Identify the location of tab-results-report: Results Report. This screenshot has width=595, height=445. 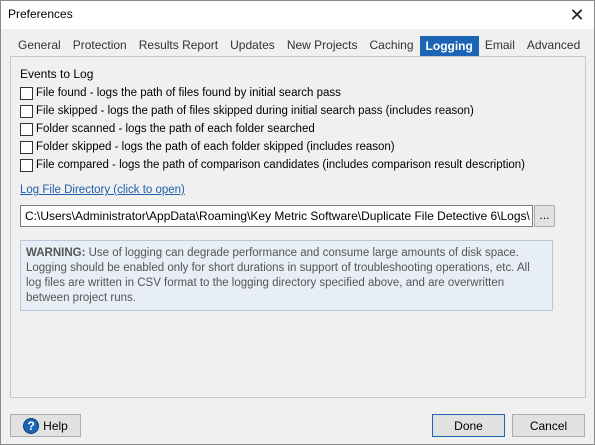
(178, 45).